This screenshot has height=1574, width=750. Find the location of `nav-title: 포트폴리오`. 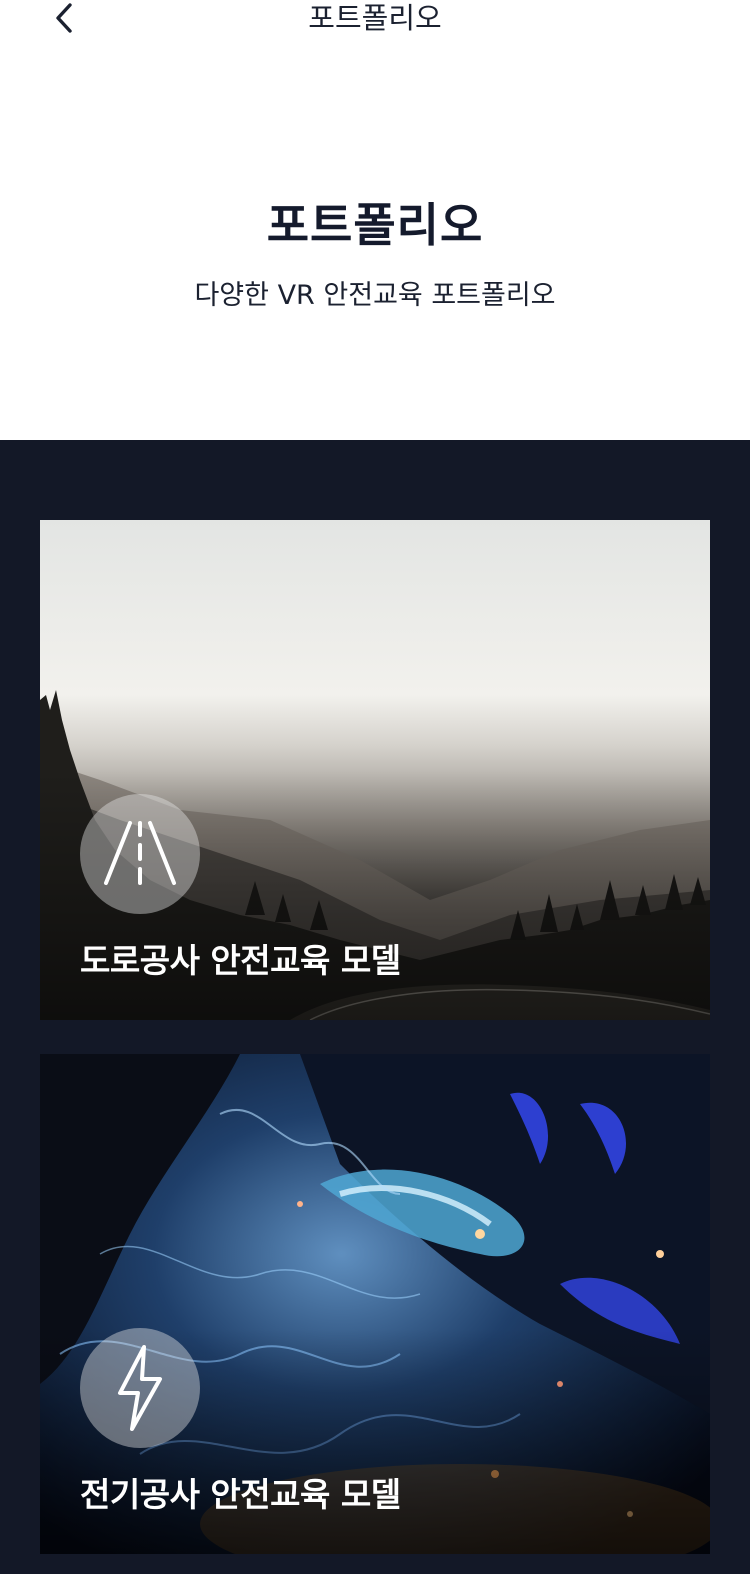

nav-title: 포트폴리오 is located at coordinates (375, 18).